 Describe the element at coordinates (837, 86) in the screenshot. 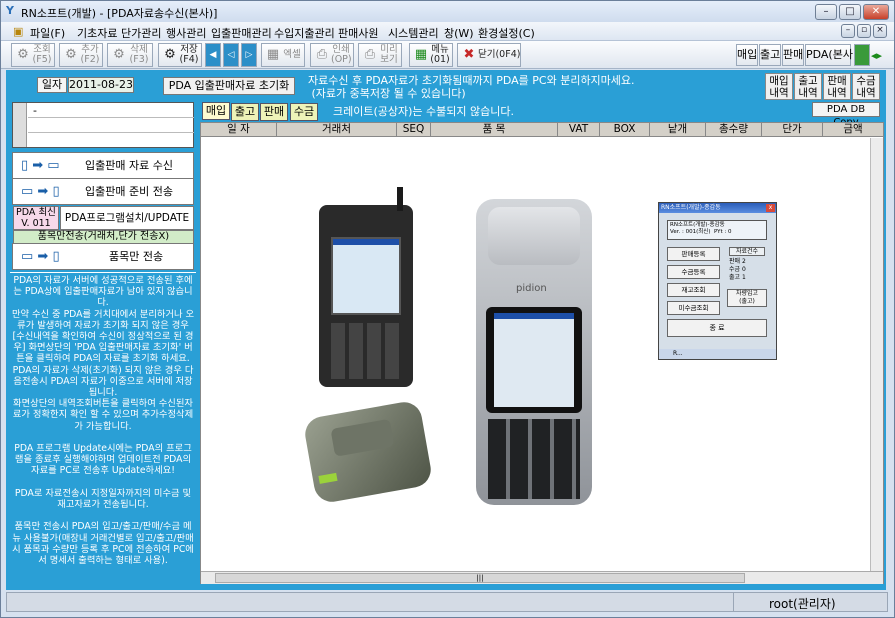

I see `sales-history-button: 판매 내역` at that location.